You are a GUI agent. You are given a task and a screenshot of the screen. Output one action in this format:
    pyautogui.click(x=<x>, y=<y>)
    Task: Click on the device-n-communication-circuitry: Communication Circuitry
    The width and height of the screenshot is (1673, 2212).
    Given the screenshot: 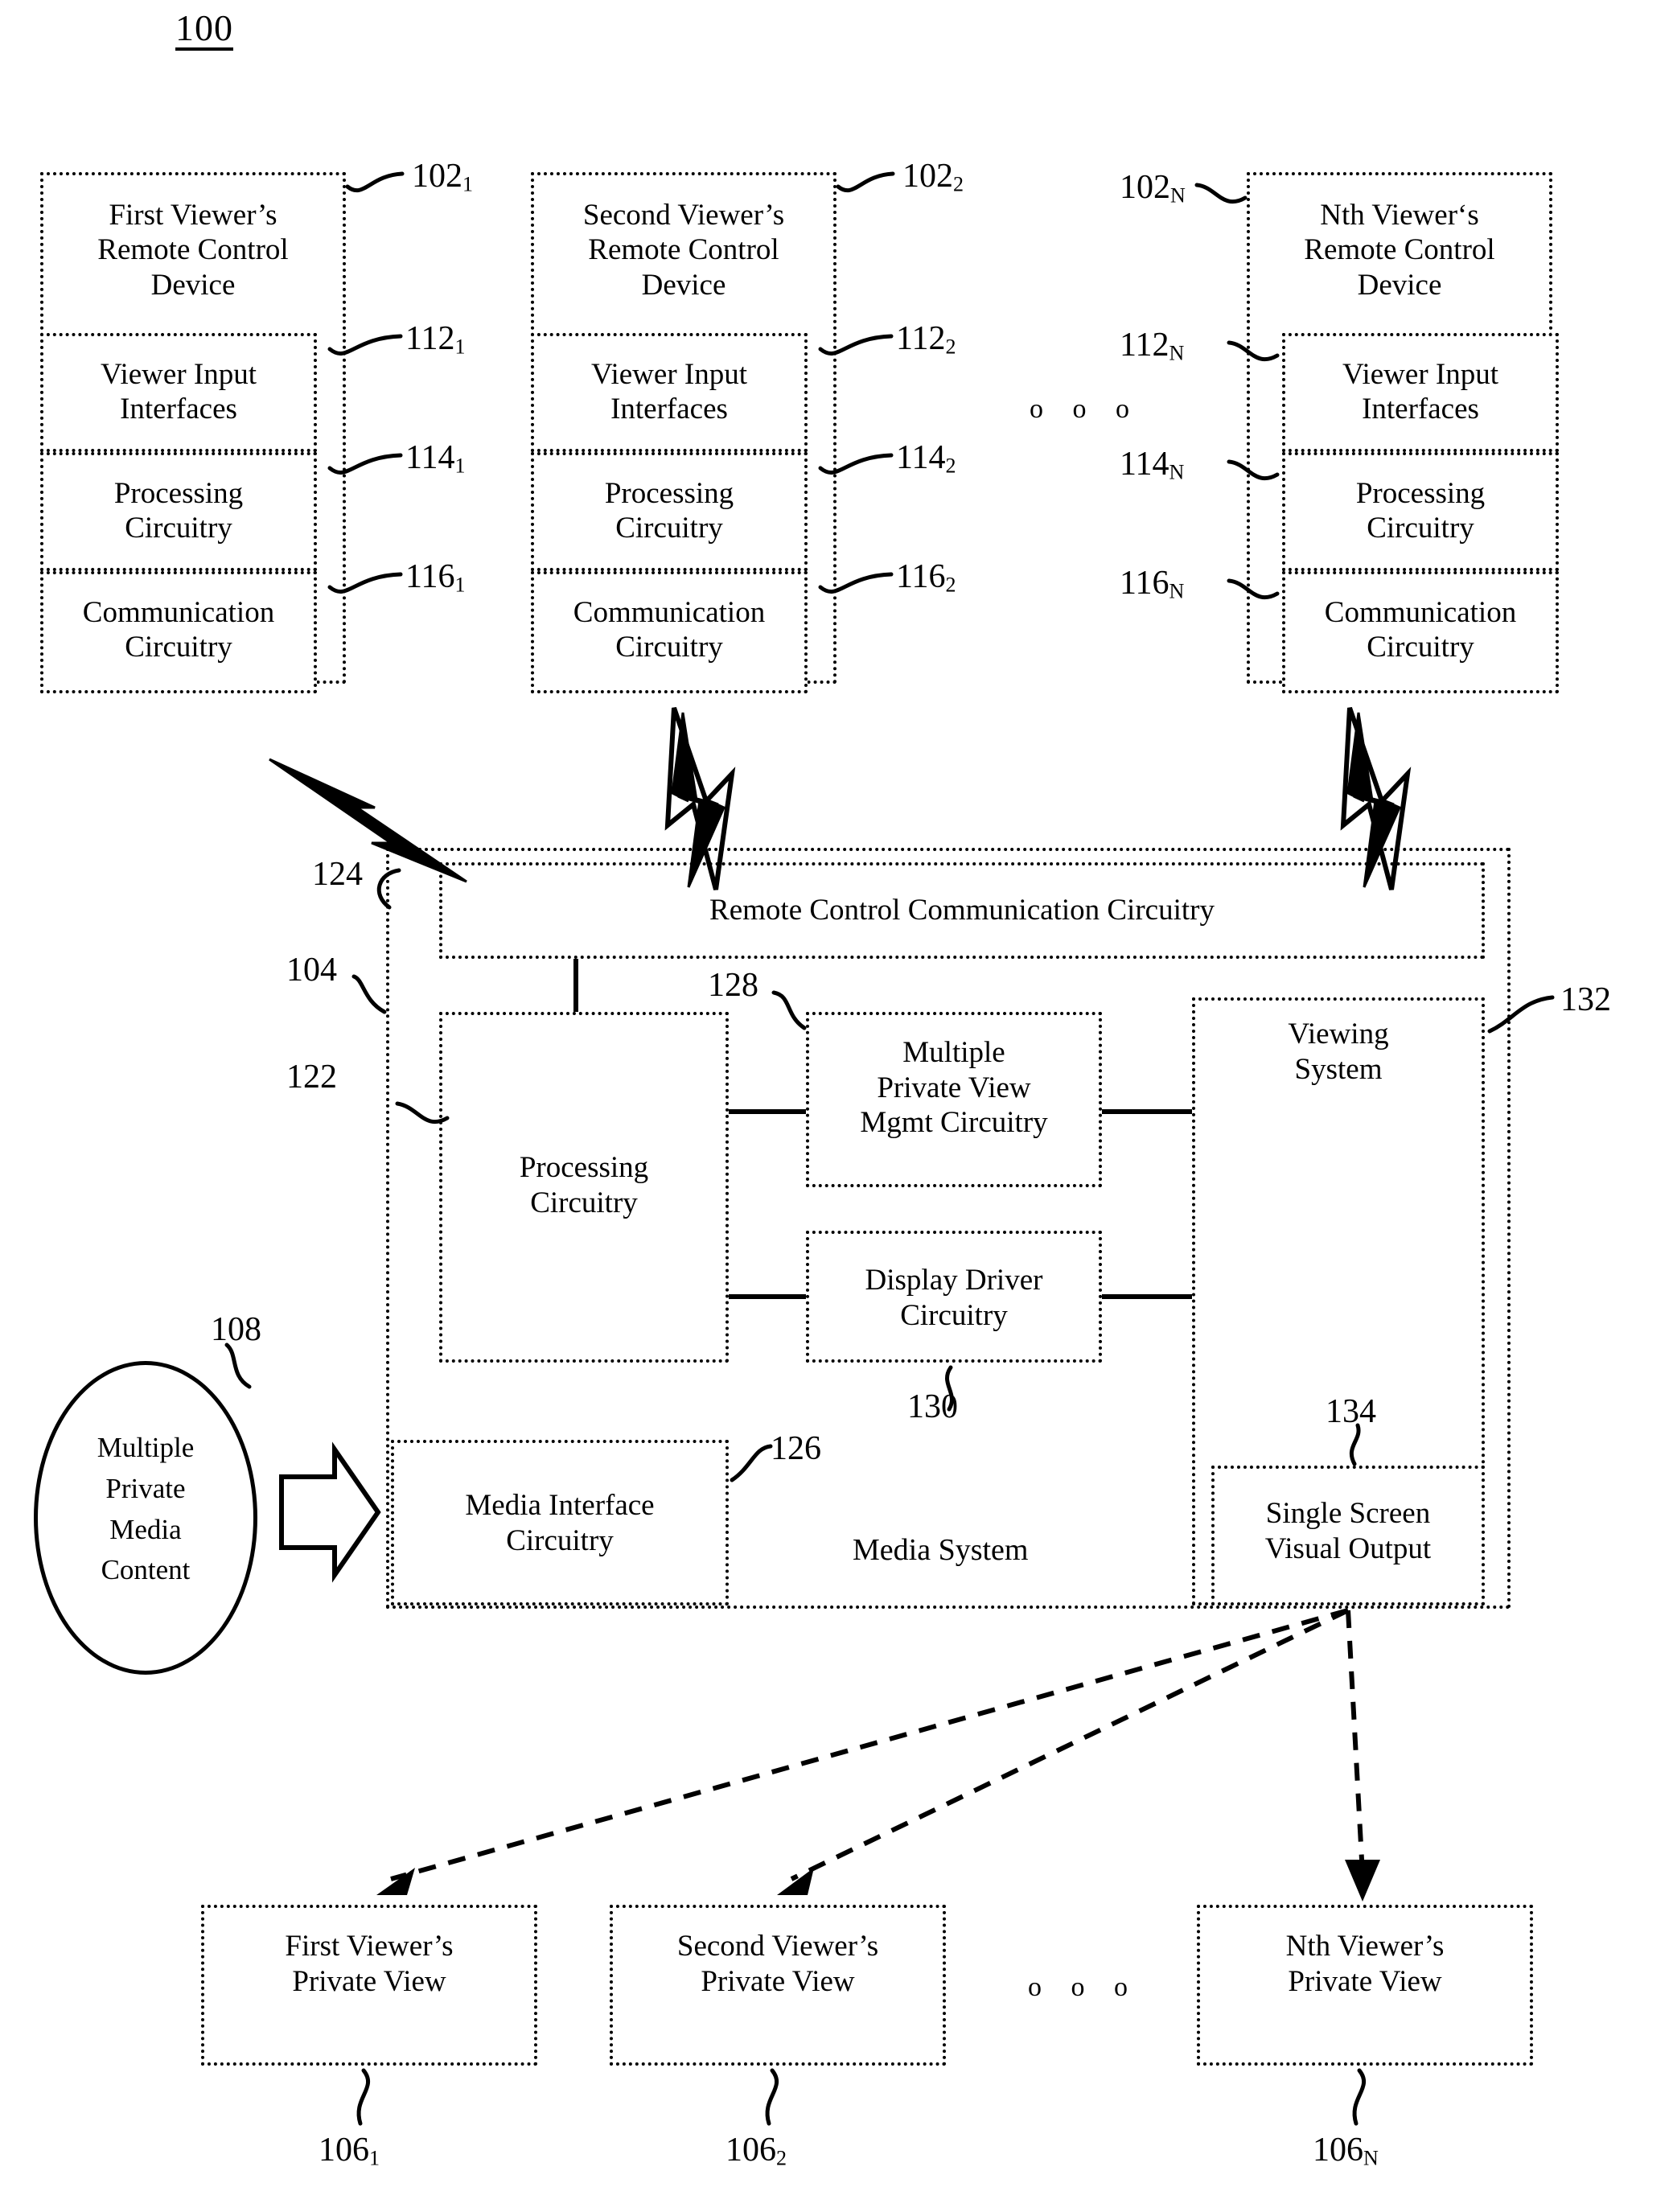 What is the action you would take?
    pyautogui.click(x=1420, y=632)
    